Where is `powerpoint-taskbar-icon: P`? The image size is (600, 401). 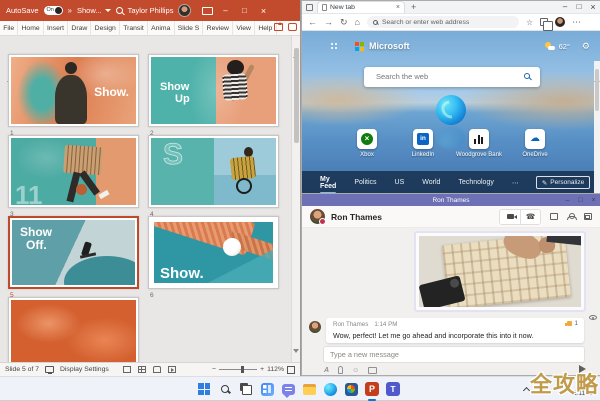
powerpoint-taskbar-icon: P is located at coordinates (372, 389).